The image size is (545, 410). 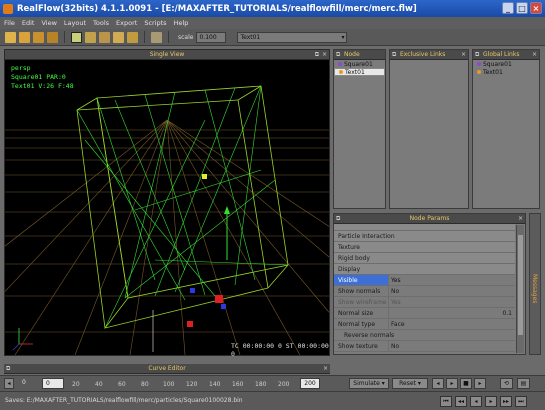 I want to click on menu-view: View, so click(x=48, y=23).